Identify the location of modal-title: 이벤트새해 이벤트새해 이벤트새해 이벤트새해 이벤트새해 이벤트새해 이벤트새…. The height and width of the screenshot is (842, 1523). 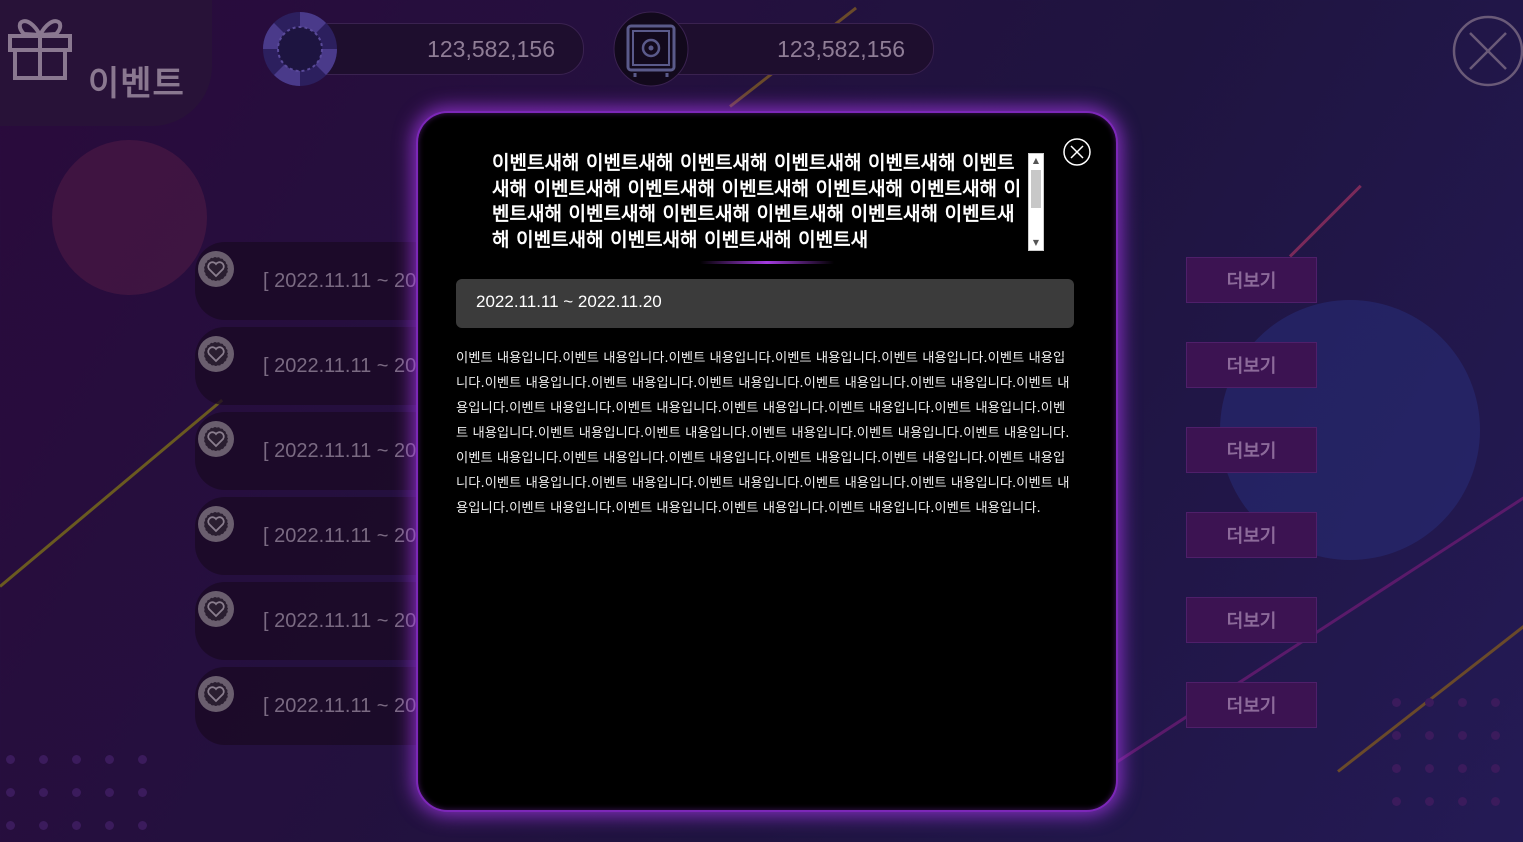
(757, 201).